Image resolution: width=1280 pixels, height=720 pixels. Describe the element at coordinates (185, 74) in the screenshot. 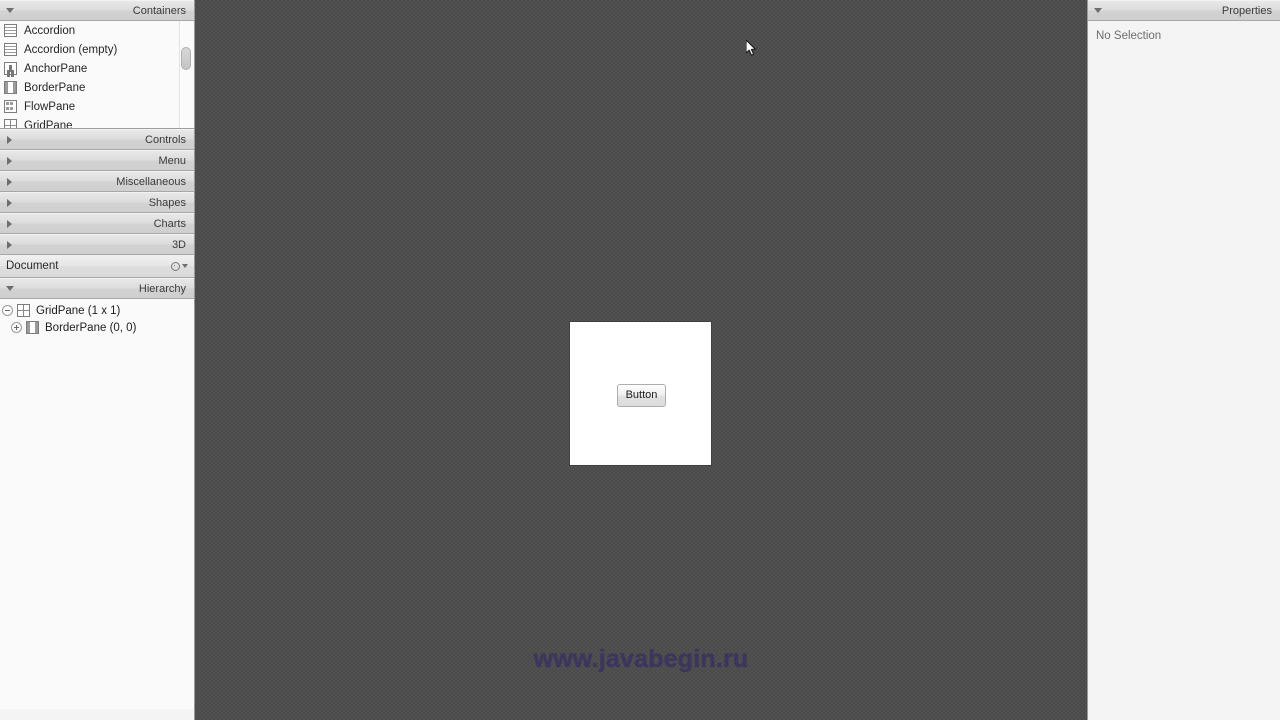

I see `library-list-scrollbar` at that location.